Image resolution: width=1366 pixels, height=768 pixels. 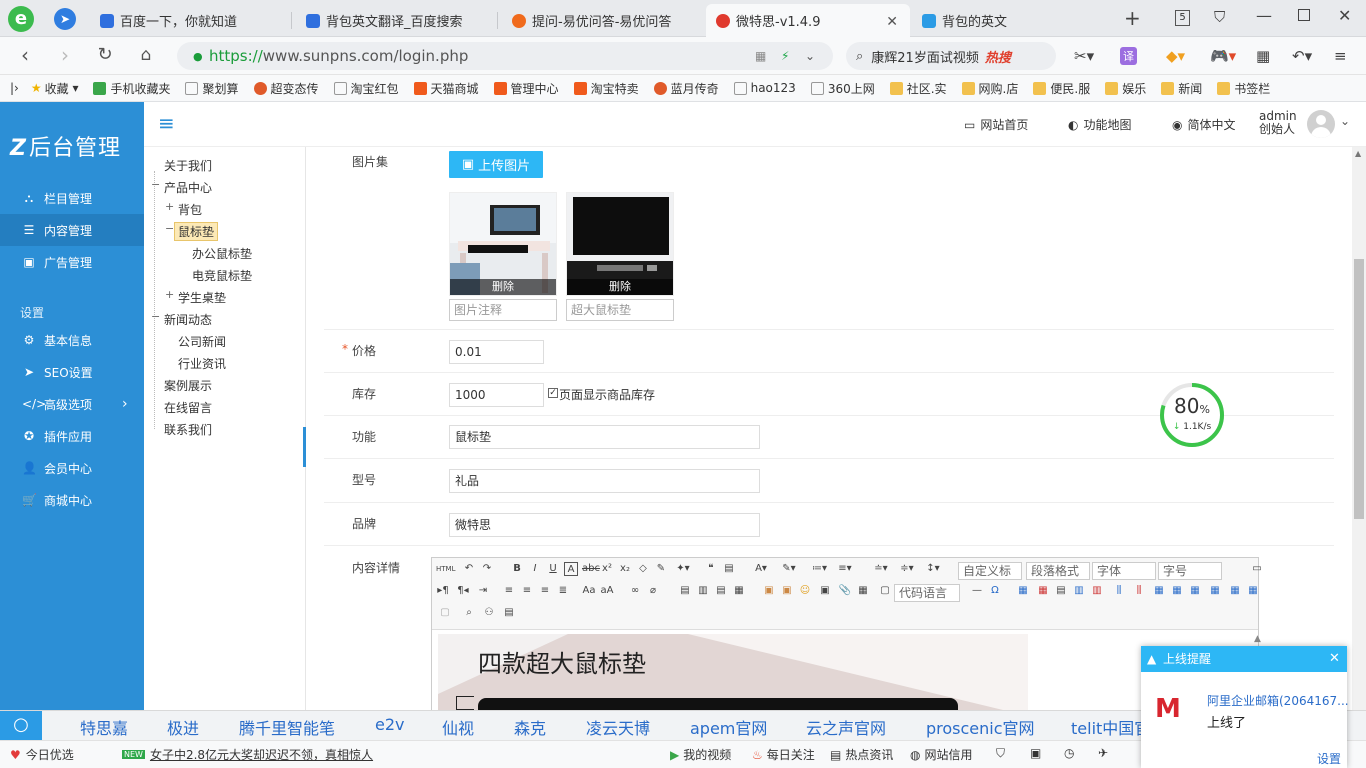 I want to click on eraser-icon: ◇, so click(x=643, y=569).